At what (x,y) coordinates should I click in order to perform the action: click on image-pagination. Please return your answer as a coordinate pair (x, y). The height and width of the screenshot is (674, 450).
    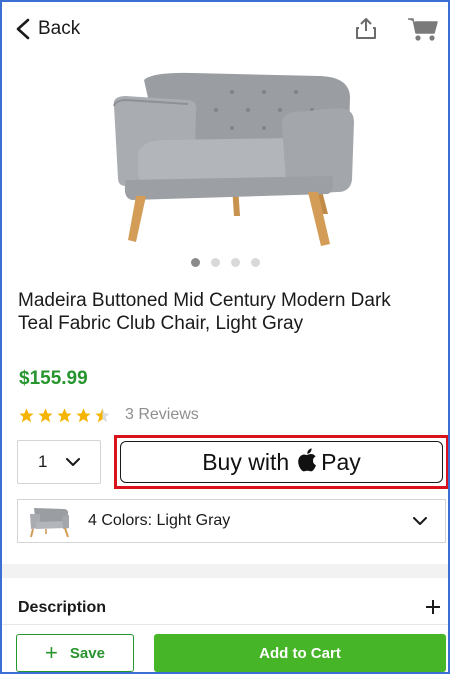
    Looking at the image, I should click on (225, 262).